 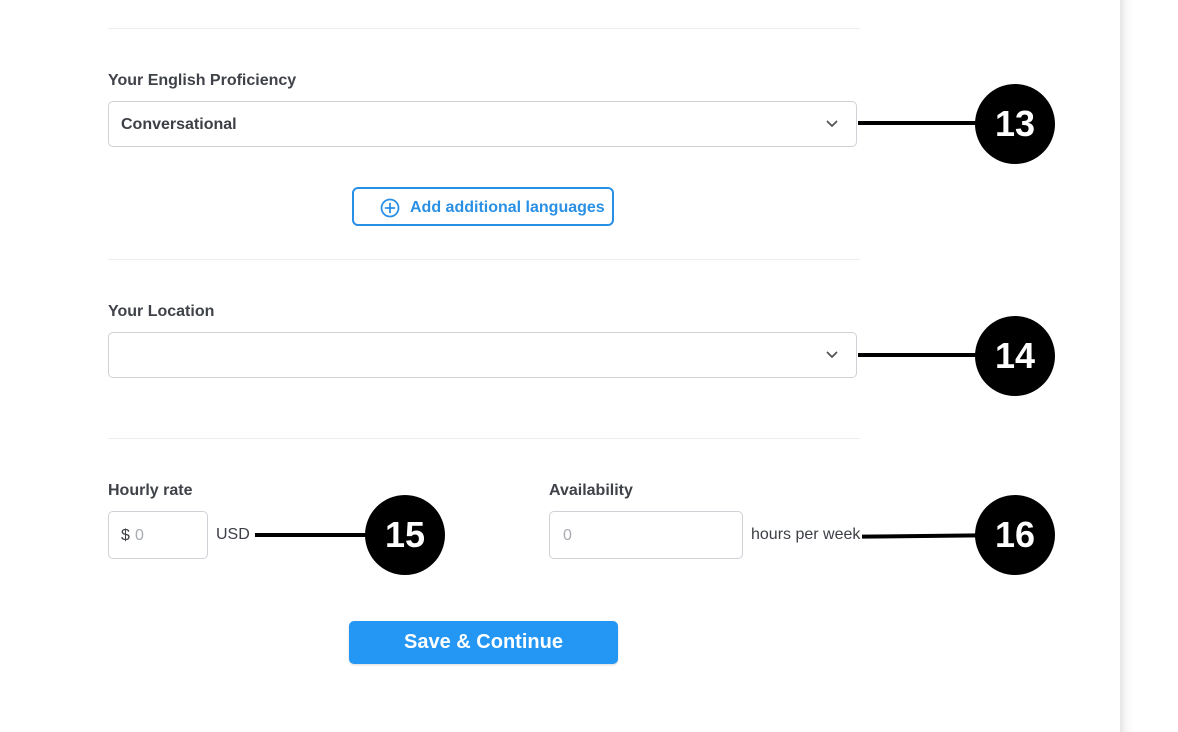 I want to click on hourly-rate-input: $ 0, so click(x=158, y=535).